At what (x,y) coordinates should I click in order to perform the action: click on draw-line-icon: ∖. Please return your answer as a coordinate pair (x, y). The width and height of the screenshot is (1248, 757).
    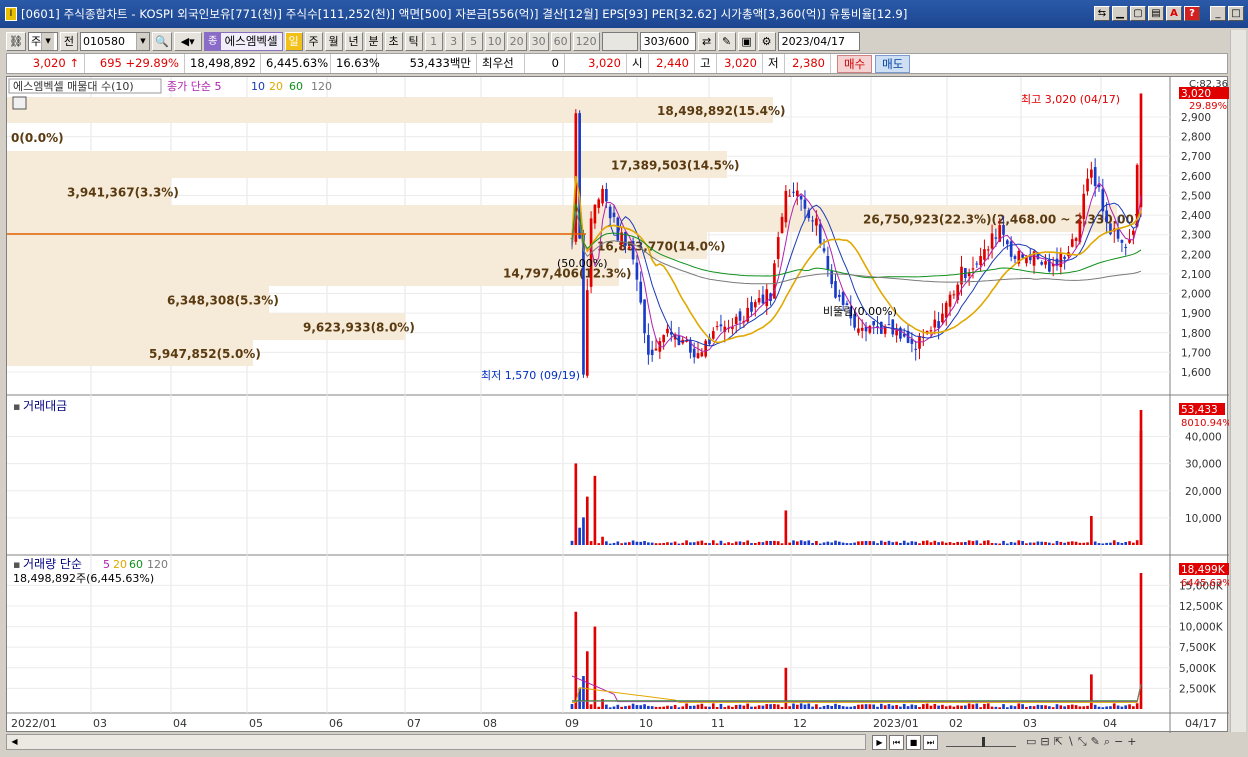
    Looking at the image, I should click on (1070, 742).